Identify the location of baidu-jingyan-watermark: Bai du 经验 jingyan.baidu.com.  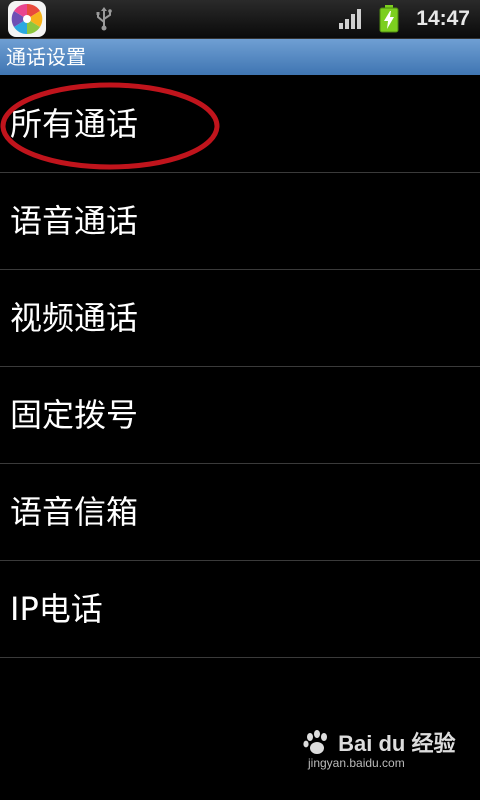
(378, 752).